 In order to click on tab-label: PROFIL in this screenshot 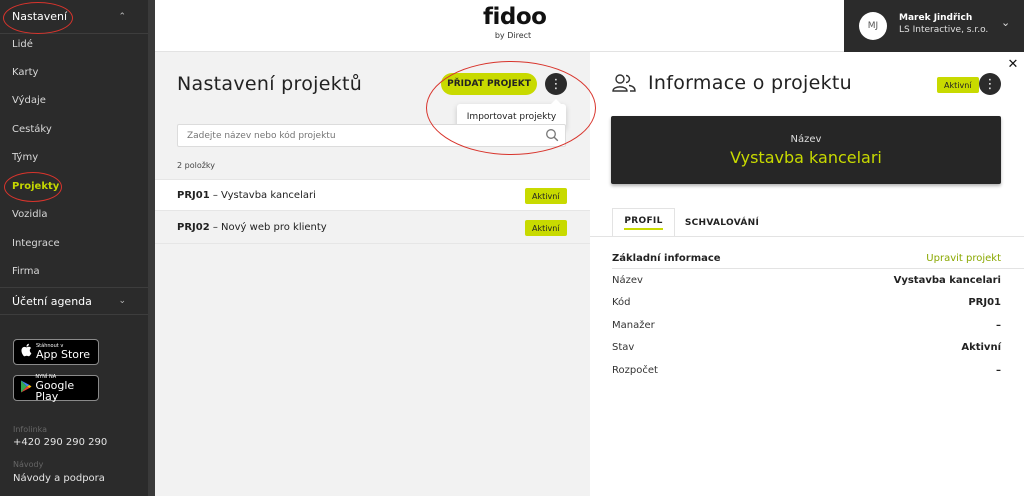, I will do `click(643, 223)`.